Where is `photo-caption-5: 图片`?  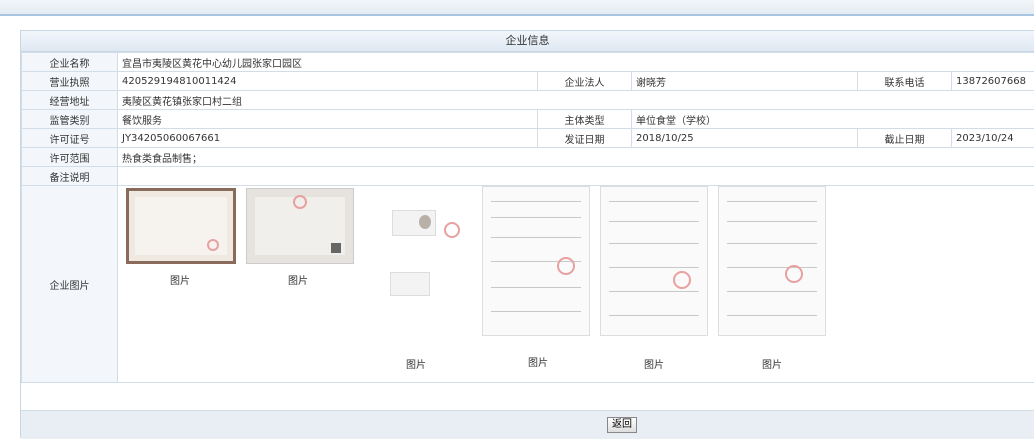
photo-caption-5: 图片 is located at coordinates (654, 363).